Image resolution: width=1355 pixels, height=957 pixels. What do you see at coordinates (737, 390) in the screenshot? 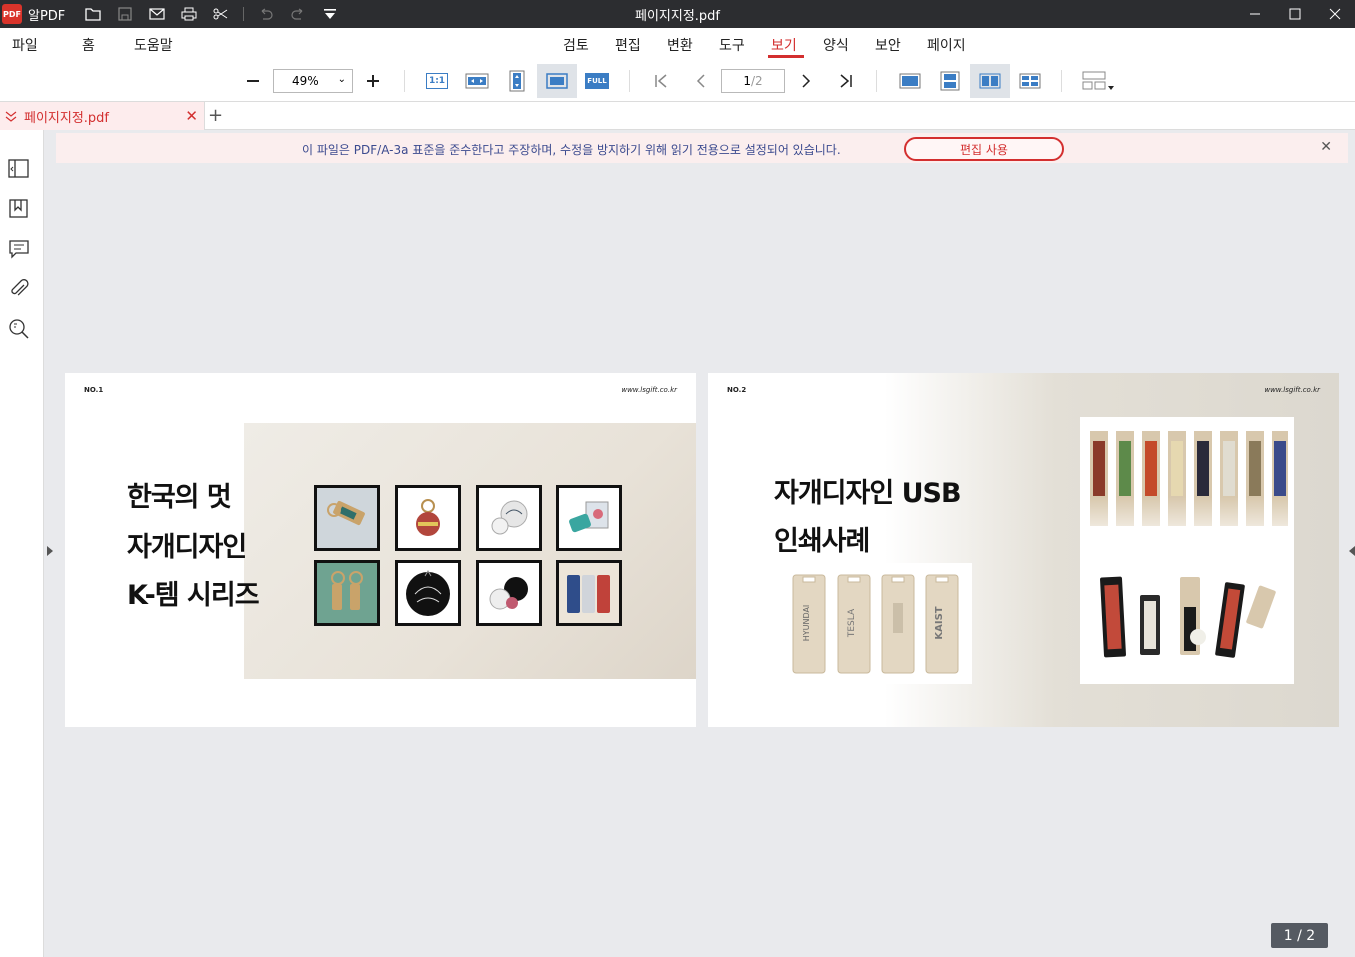
I see `page-number-label: NO.2` at bounding box center [737, 390].